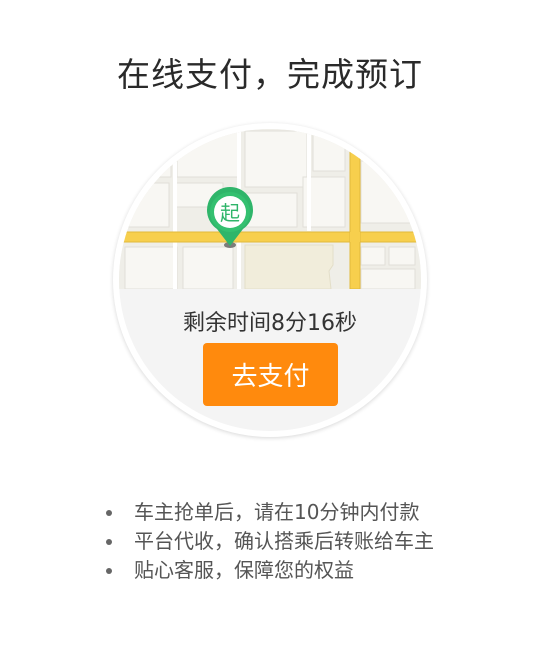 The width and height of the screenshot is (540, 660). I want to click on map-road-horizontal, so click(270, 237).